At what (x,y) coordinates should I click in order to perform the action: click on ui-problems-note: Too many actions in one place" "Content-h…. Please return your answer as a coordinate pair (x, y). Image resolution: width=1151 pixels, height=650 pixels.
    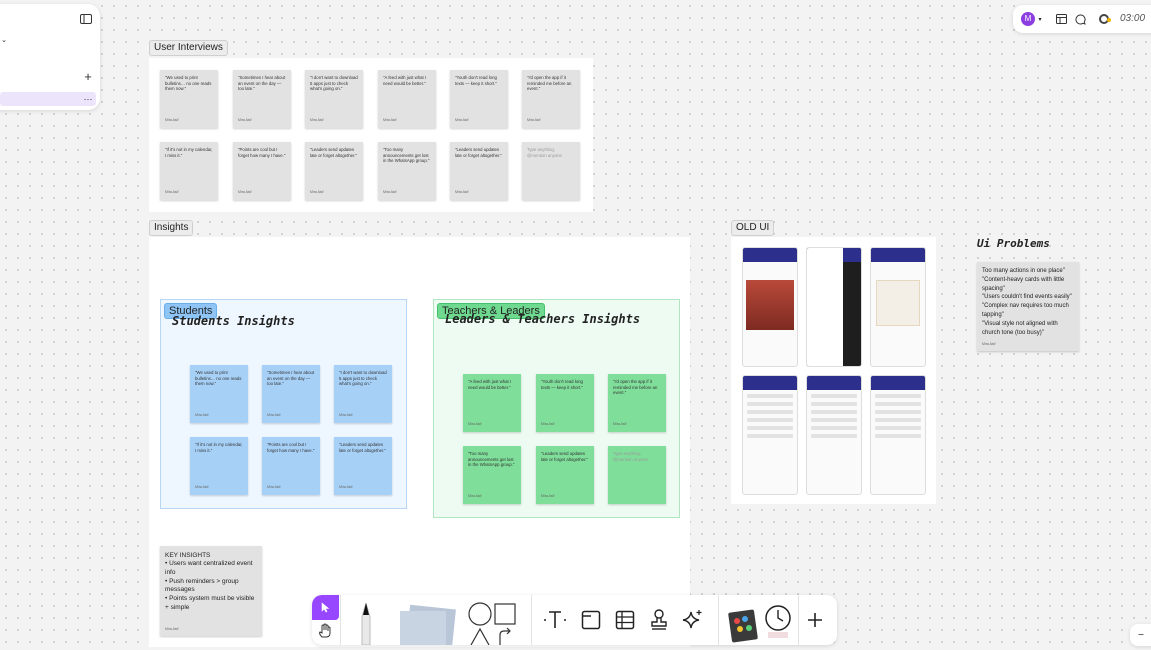
    Looking at the image, I should click on (1028, 306).